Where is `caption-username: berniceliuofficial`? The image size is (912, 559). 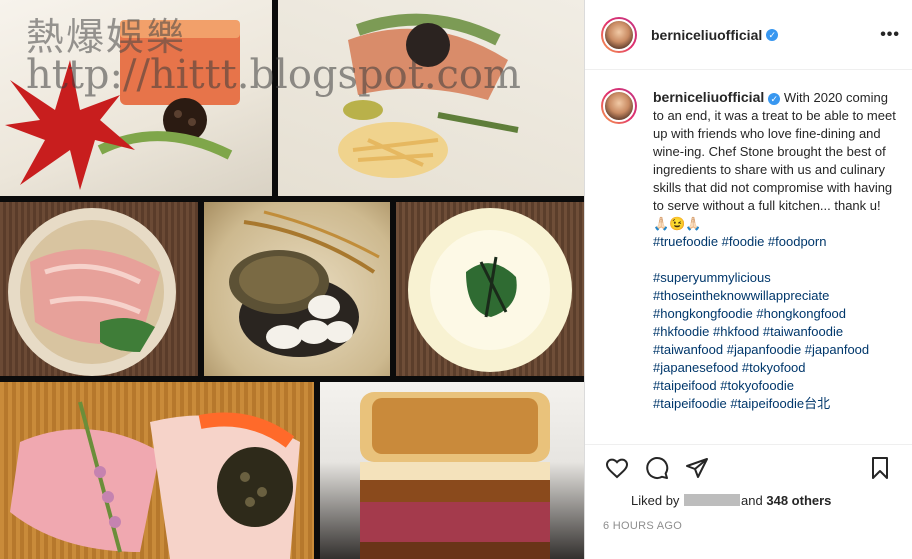 caption-username: berniceliuofficial is located at coordinates (708, 97).